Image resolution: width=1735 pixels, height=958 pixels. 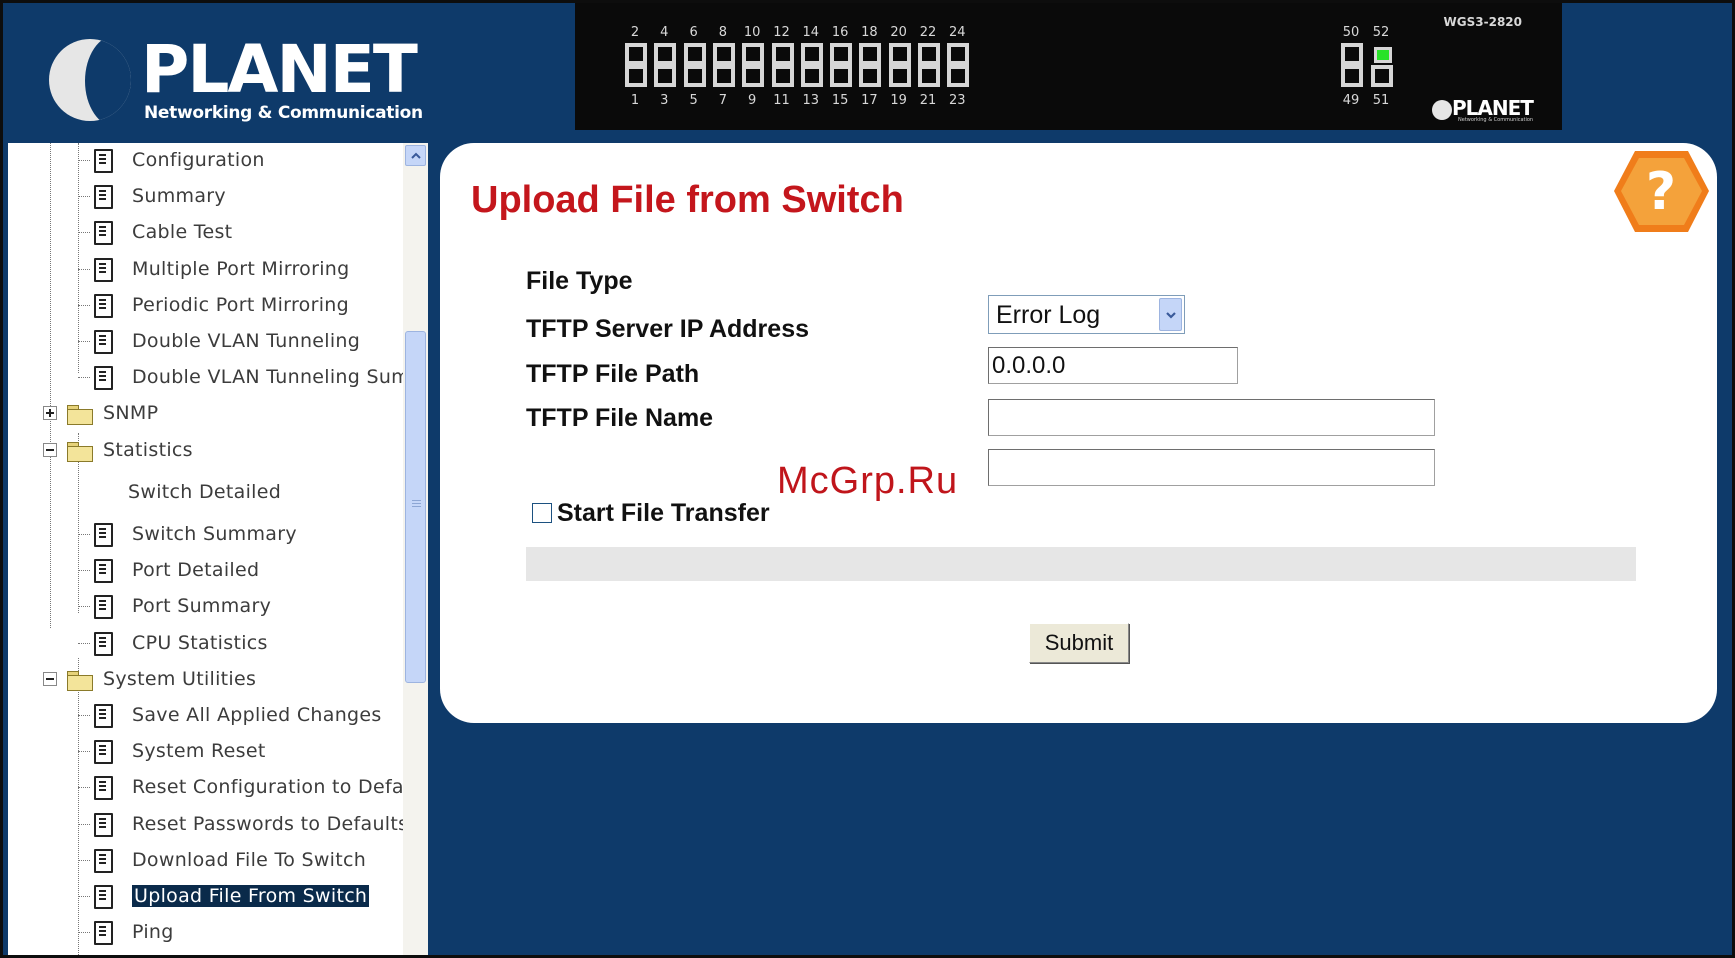 I want to click on port-number: 24, so click(x=957, y=32).